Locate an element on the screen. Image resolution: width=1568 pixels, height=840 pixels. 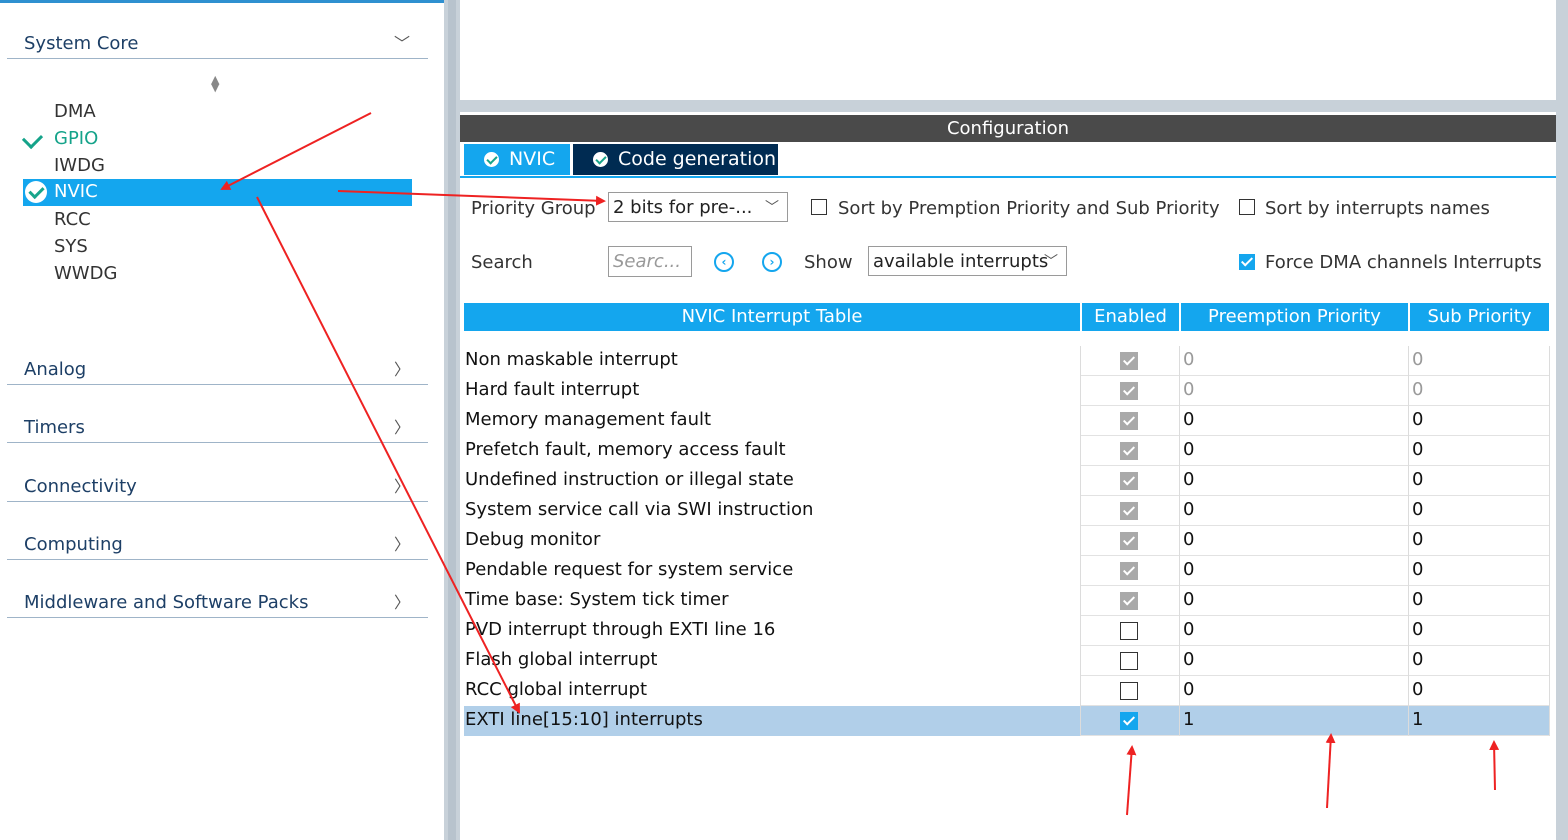
sort-names-checkbox is located at coordinates (1247, 207).